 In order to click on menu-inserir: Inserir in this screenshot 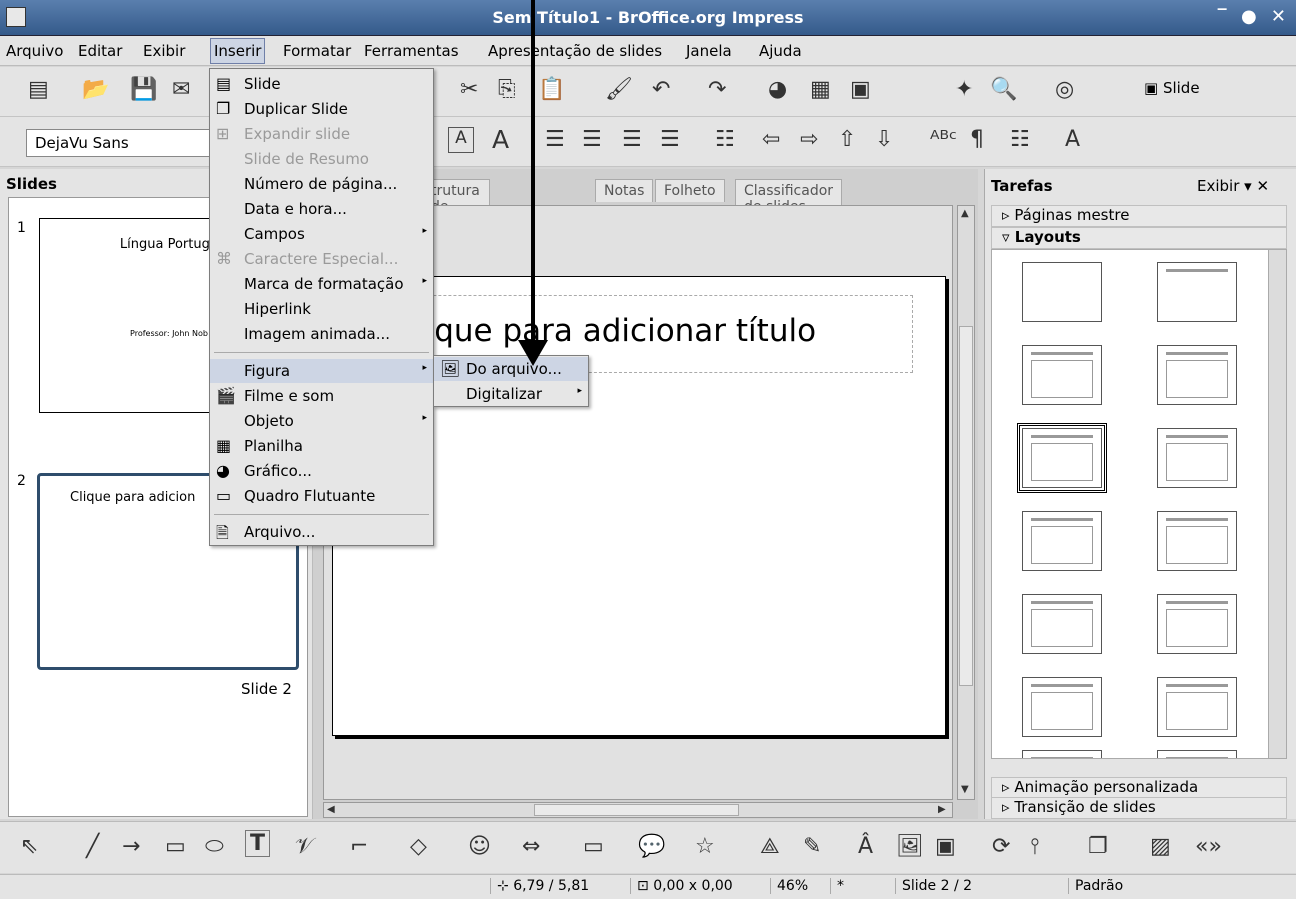, I will do `click(238, 51)`.